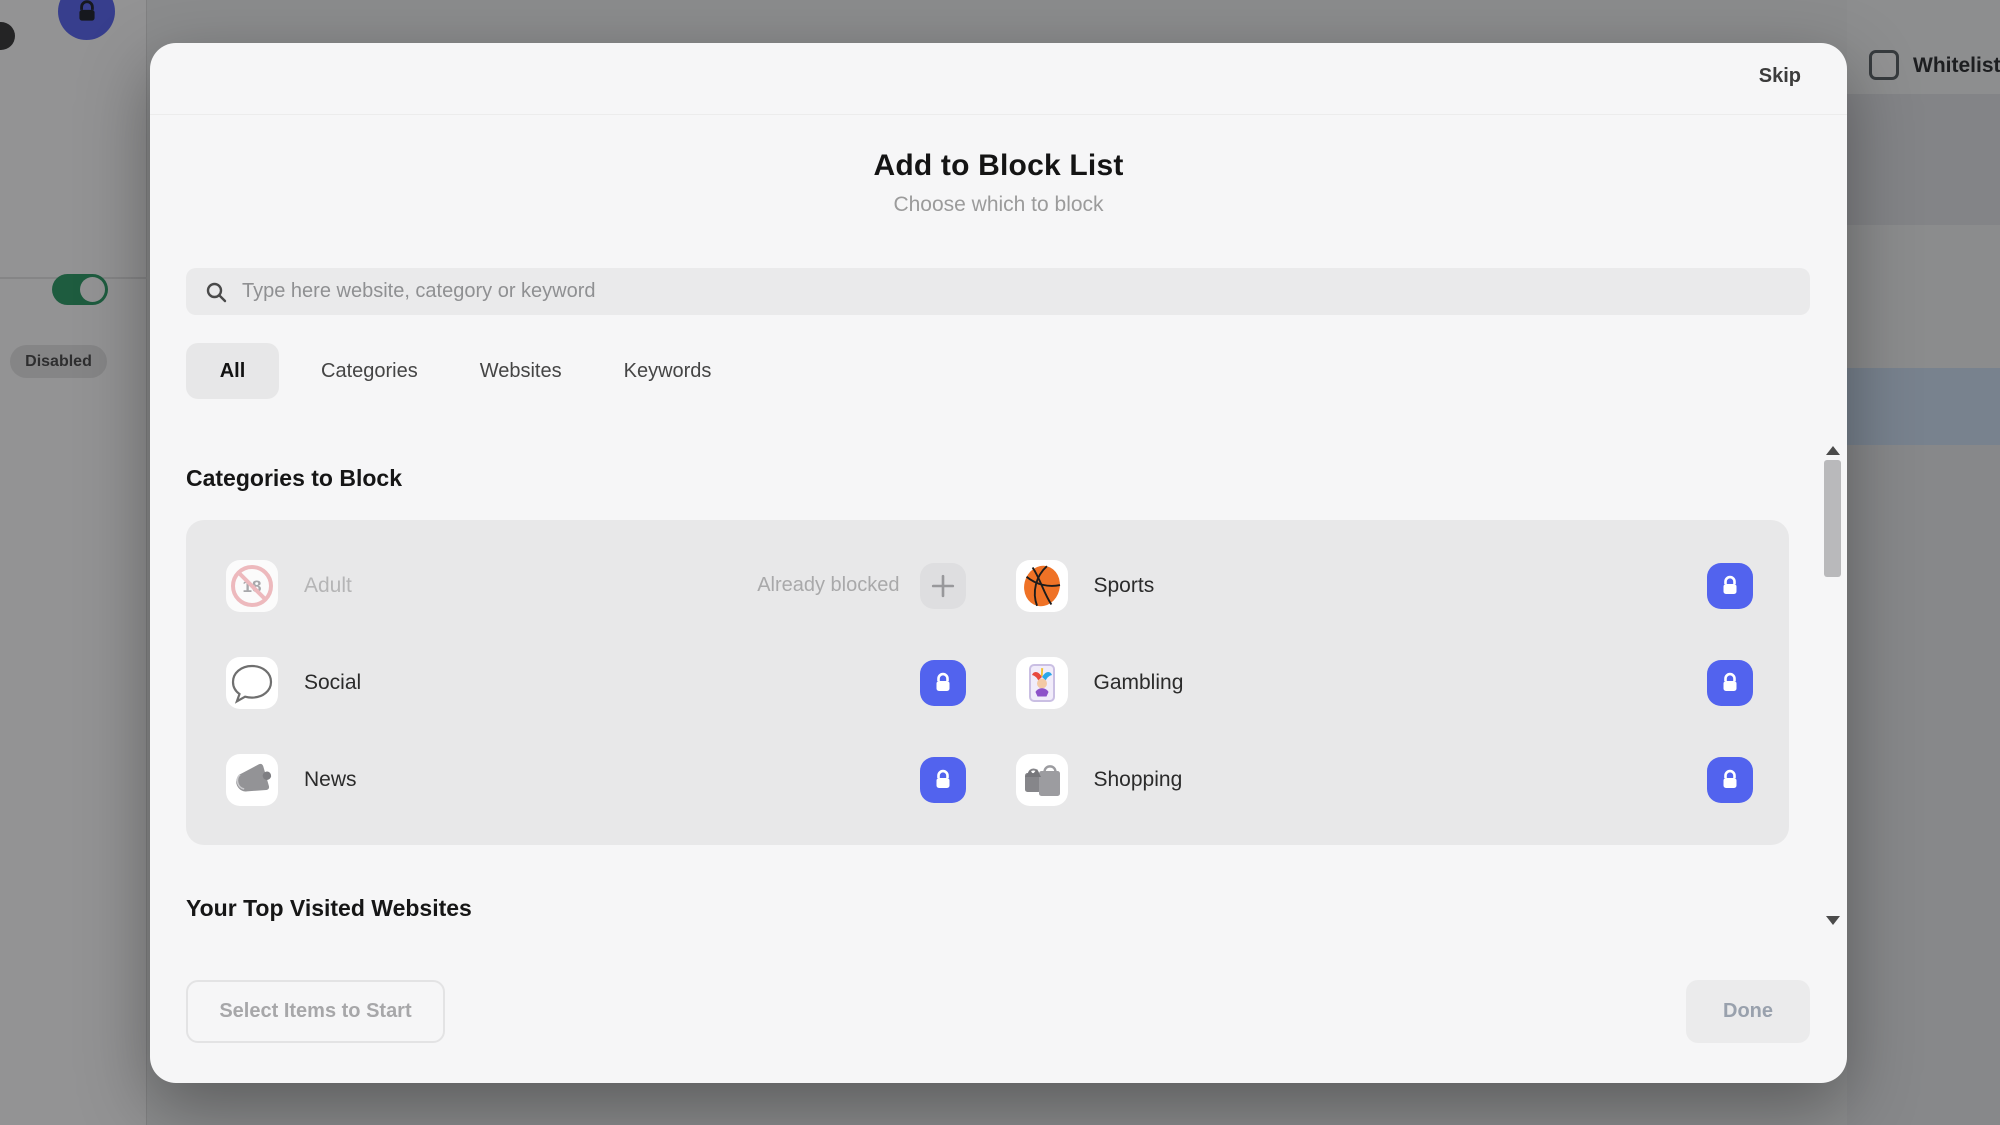 Image resolution: width=2000 pixels, height=1125 pixels. I want to click on tab-all: All, so click(232, 371).